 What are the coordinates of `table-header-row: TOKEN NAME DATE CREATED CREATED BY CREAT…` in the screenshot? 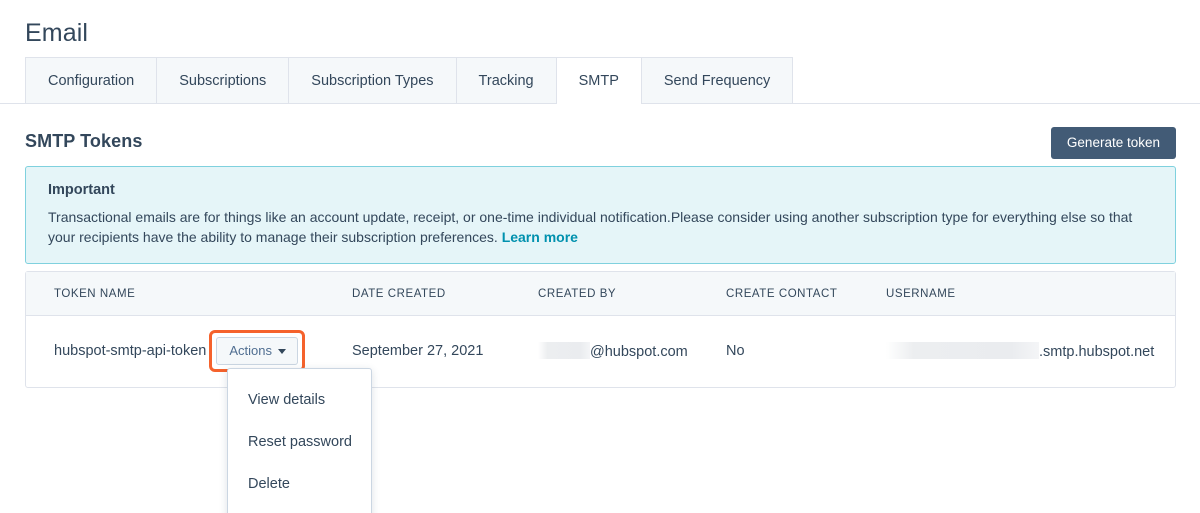 It's located at (600, 294).